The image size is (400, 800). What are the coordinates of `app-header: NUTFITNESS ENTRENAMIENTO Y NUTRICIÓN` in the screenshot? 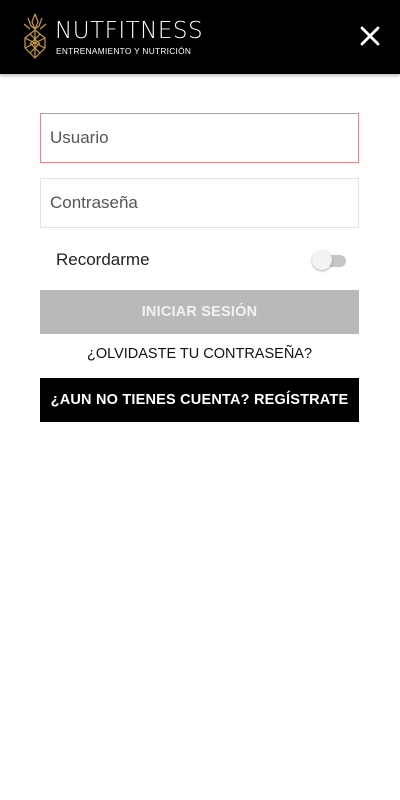 It's located at (200, 37).